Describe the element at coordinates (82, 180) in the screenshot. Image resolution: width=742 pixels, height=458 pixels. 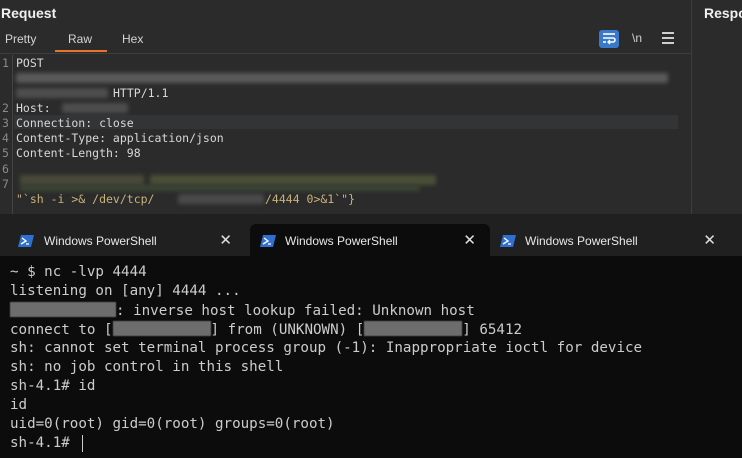
I see `redacted-json-key` at that location.